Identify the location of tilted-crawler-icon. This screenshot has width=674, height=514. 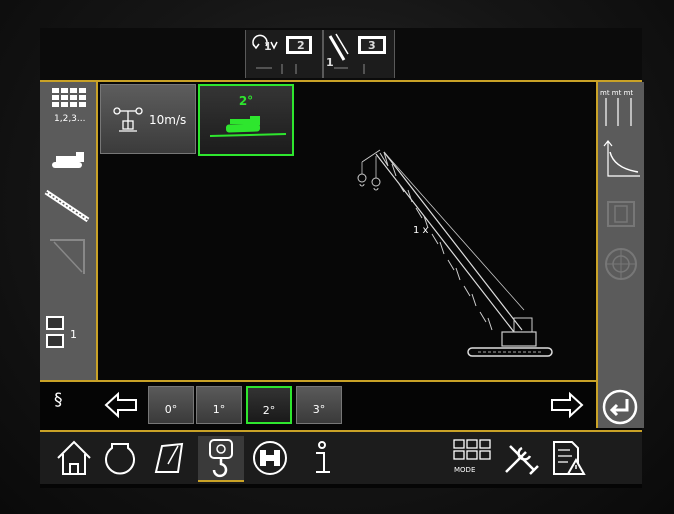
(248, 126).